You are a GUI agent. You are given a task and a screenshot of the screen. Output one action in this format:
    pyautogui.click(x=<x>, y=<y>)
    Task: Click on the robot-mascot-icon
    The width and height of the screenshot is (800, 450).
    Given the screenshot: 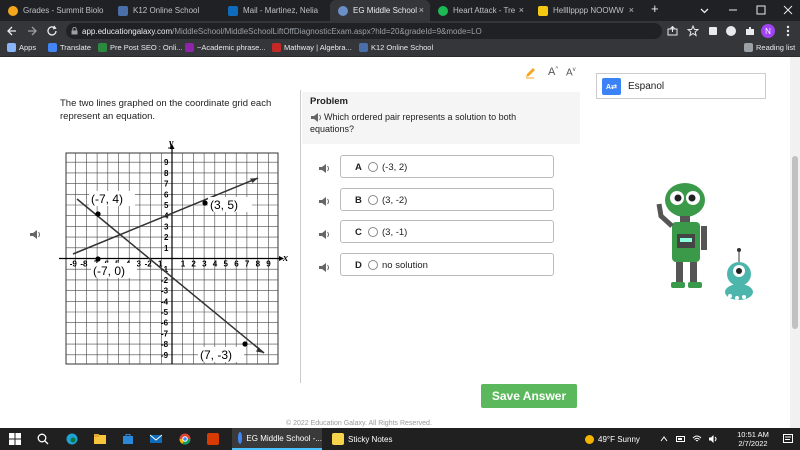 What is the action you would take?
    pyautogui.click(x=704, y=241)
    